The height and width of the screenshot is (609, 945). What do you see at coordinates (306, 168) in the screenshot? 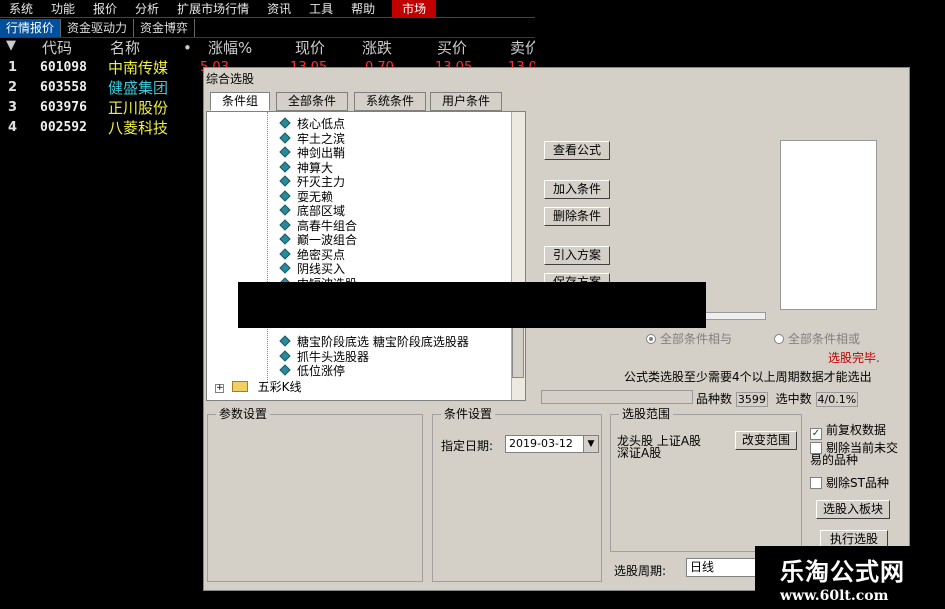
I see `tree-item: 神算大` at bounding box center [306, 168].